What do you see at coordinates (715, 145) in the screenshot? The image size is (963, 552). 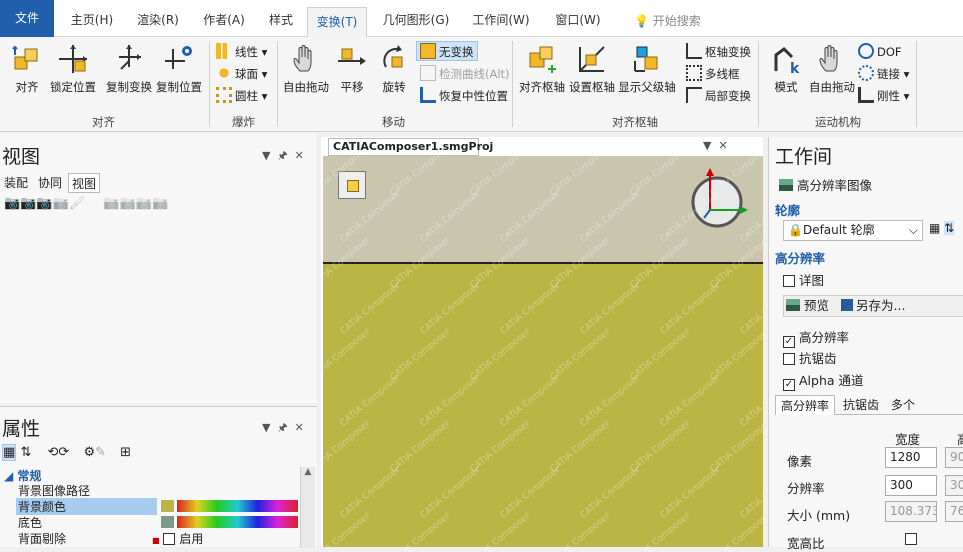 I see `doc-controls: ▼ ✕` at bounding box center [715, 145].